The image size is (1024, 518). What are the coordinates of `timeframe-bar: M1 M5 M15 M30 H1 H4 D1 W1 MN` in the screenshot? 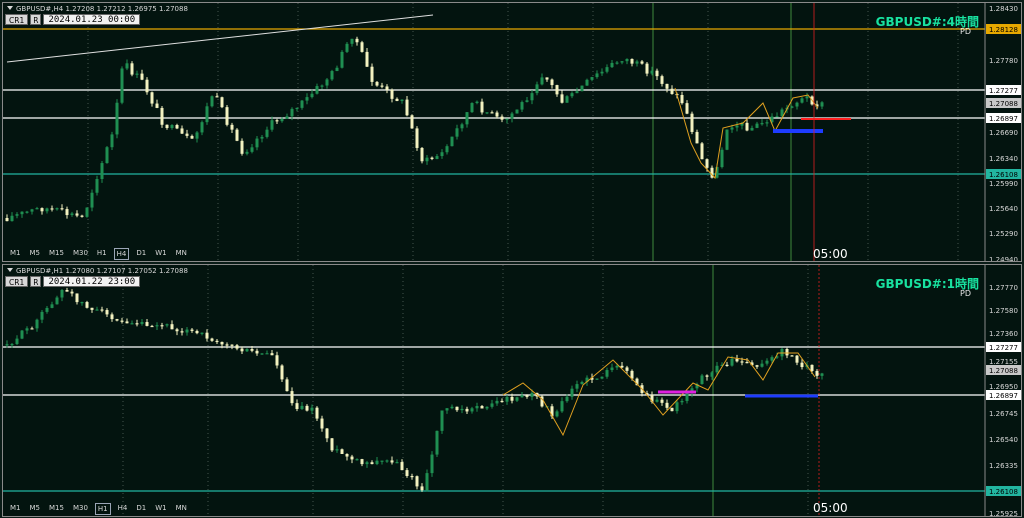 It's located at (98, 254).